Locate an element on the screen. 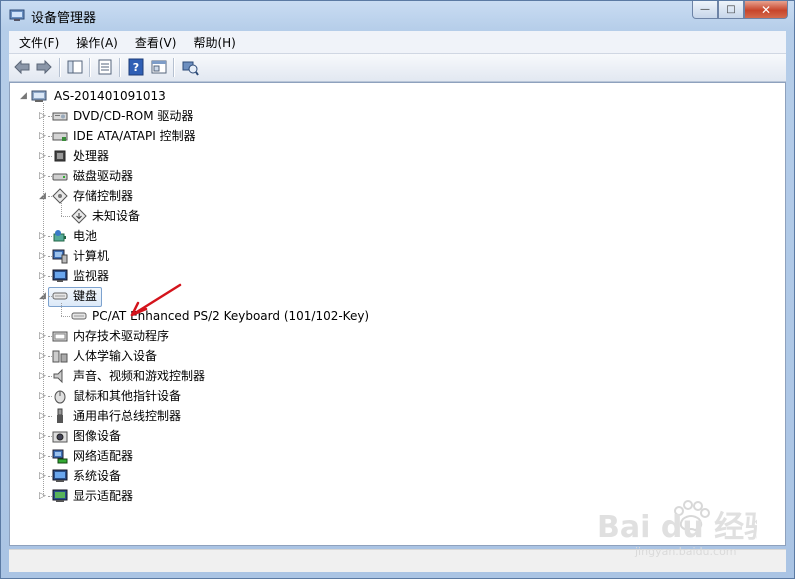 The height and width of the screenshot is (579, 795). forward-arrow-icon is located at coordinates (44, 67).